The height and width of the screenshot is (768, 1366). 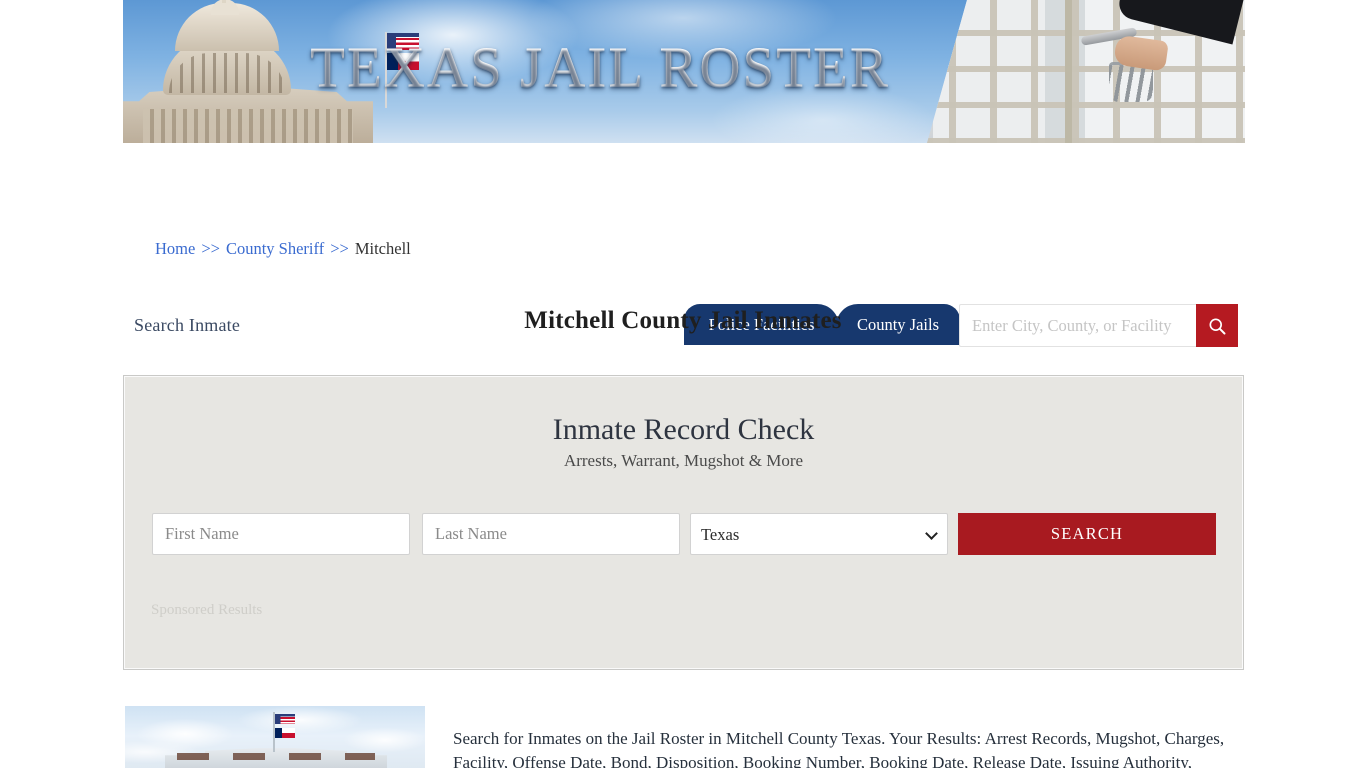 I want to click on capitol-colonnade, so click(x=248, y=126).